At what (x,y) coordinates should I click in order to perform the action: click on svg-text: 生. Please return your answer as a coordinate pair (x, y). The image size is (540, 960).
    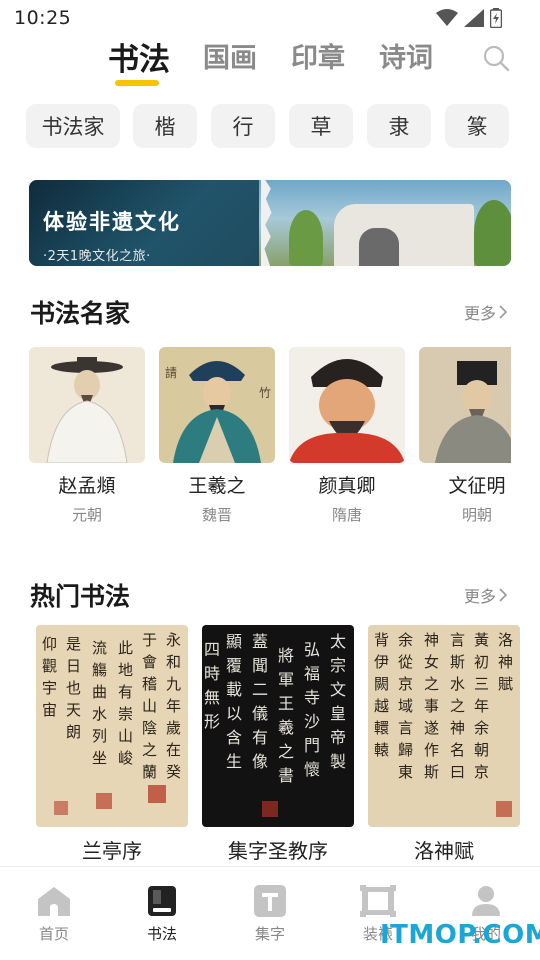
    Looking at the image, I should click on (234, 761).